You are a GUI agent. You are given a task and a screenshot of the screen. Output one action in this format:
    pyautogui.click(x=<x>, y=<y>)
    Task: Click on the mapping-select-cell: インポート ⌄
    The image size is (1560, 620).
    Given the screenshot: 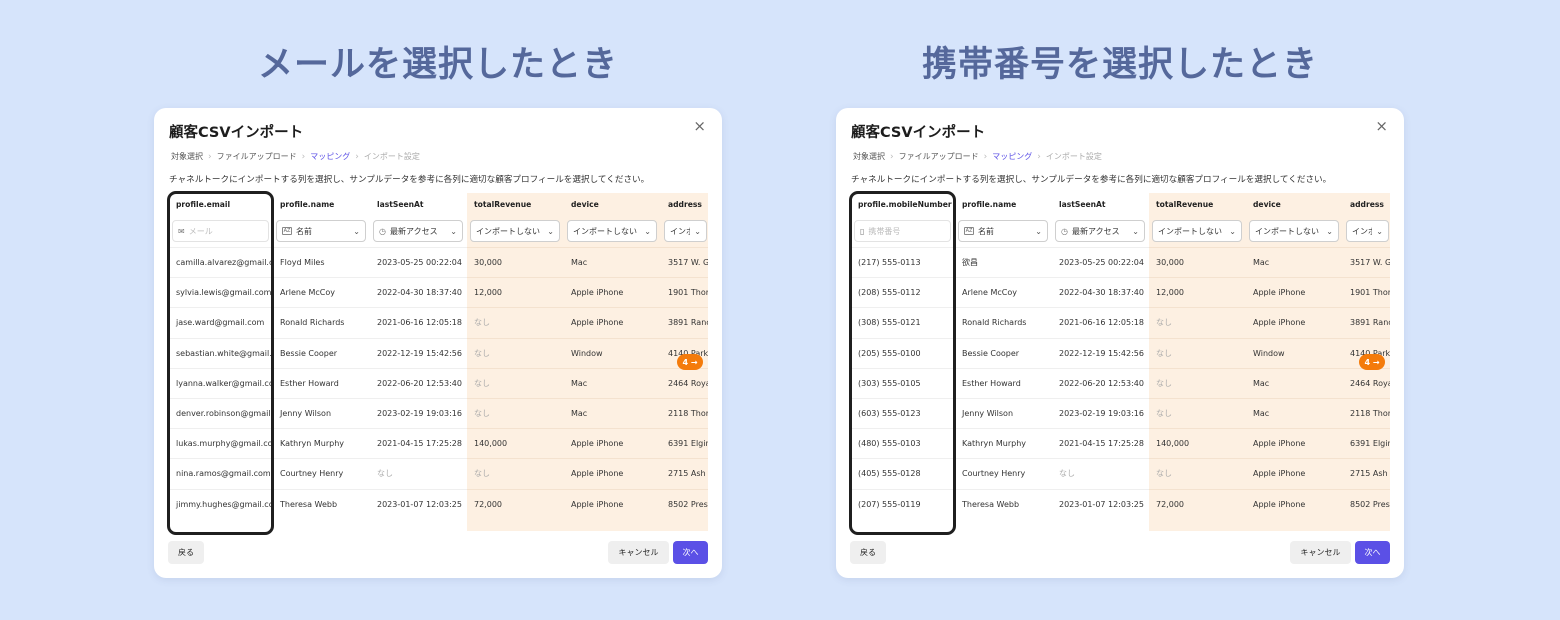 What is the action you would take?
    pyautogui.click(x=684, y=232)
    